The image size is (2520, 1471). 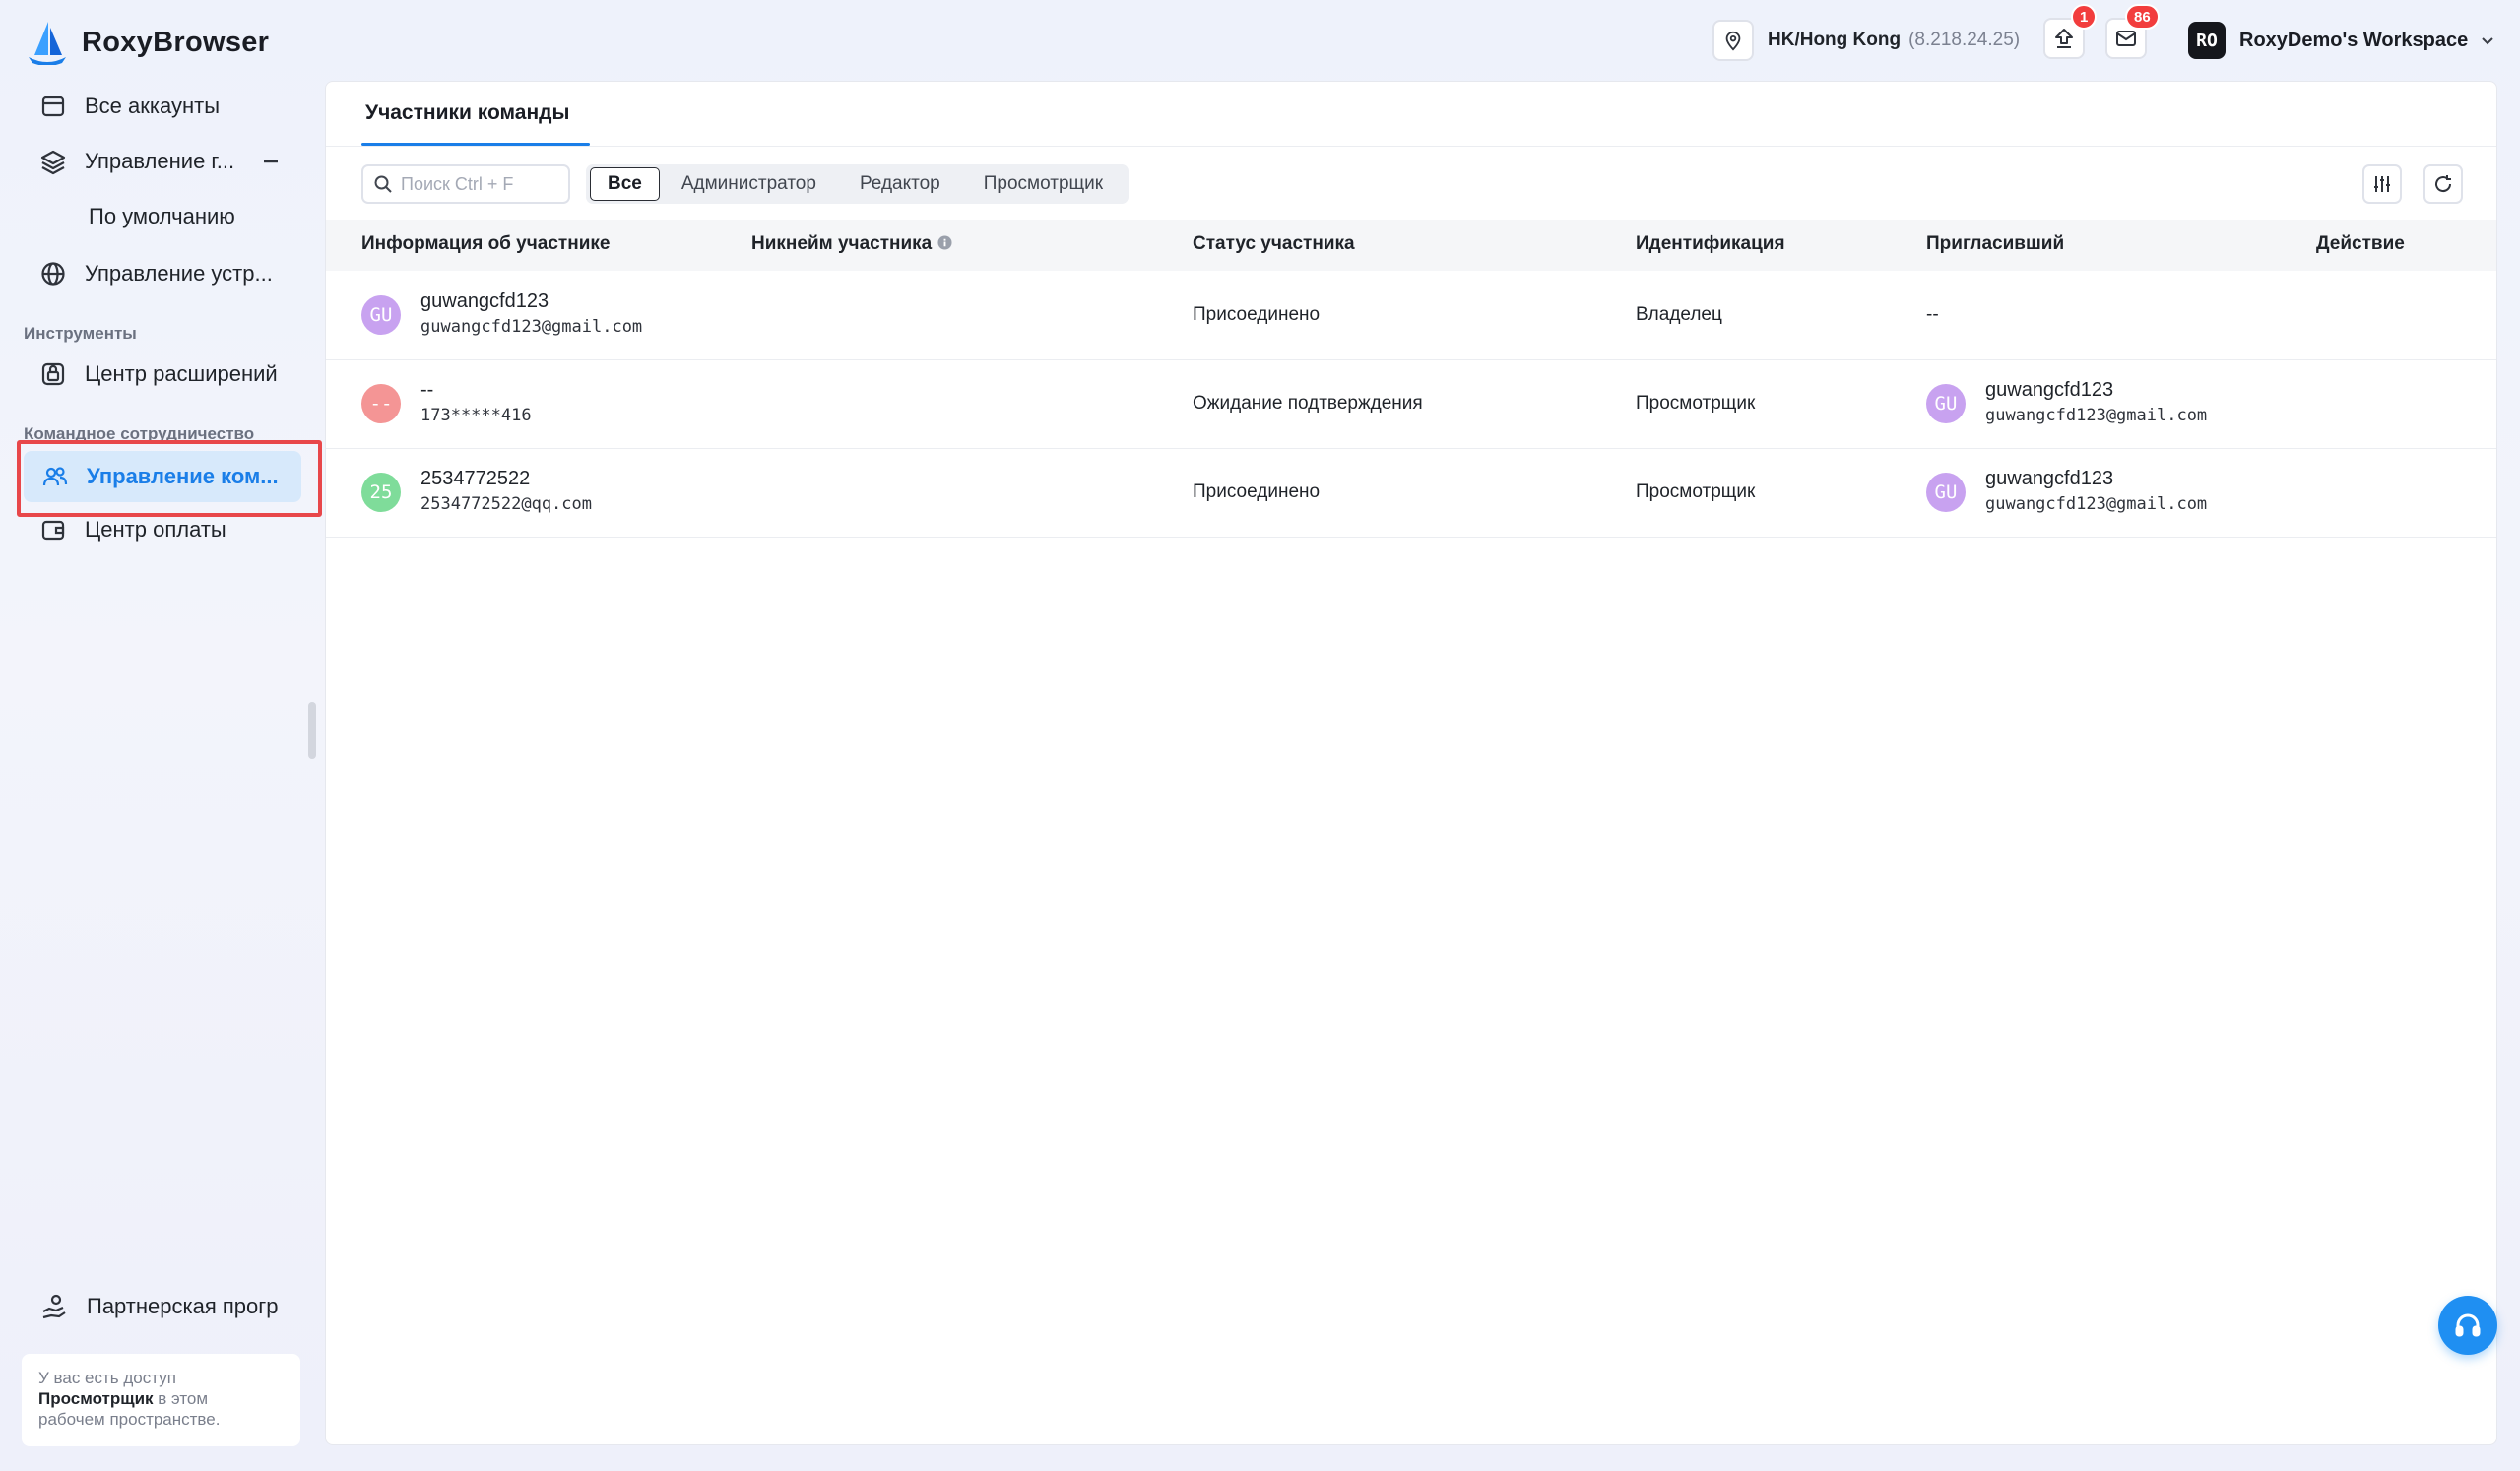 I want to click on search-input: Поиск Ctrl + F, so click(x=465, y=184).